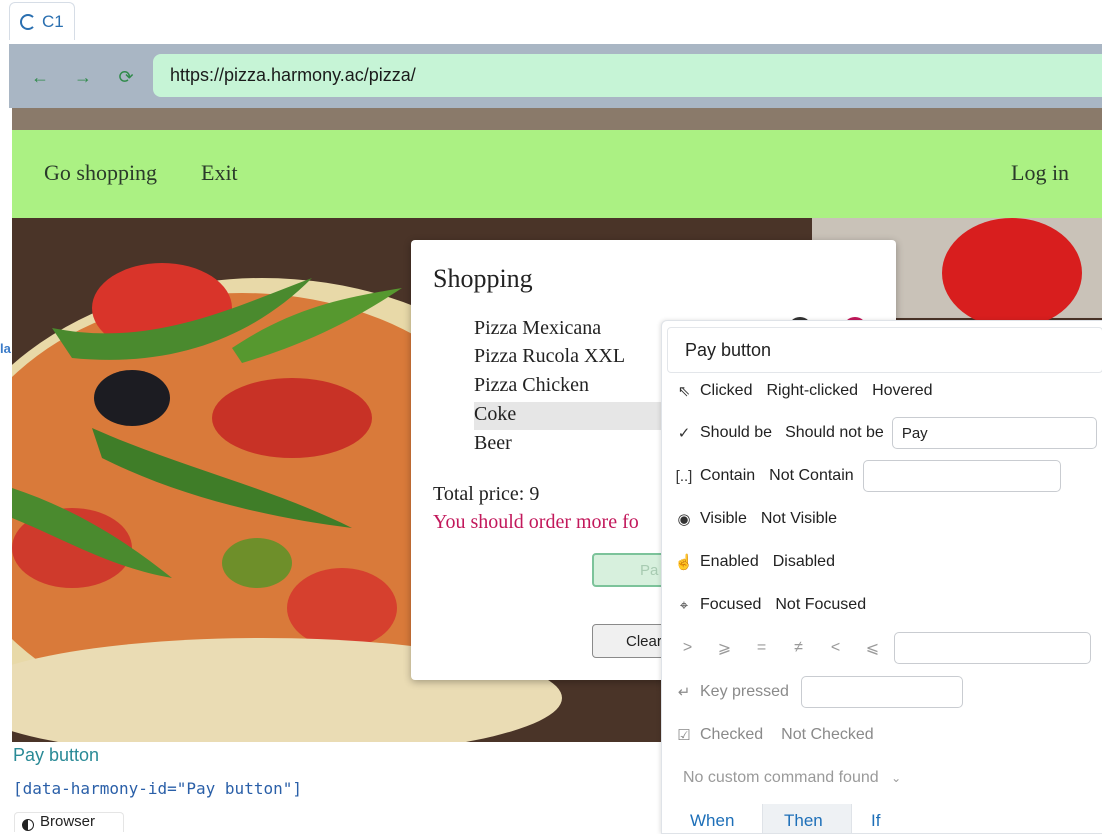  Describe the element at coordinates (799, 519) in the screenshot. I see `opt-not-visible: Not Visible` at that location.